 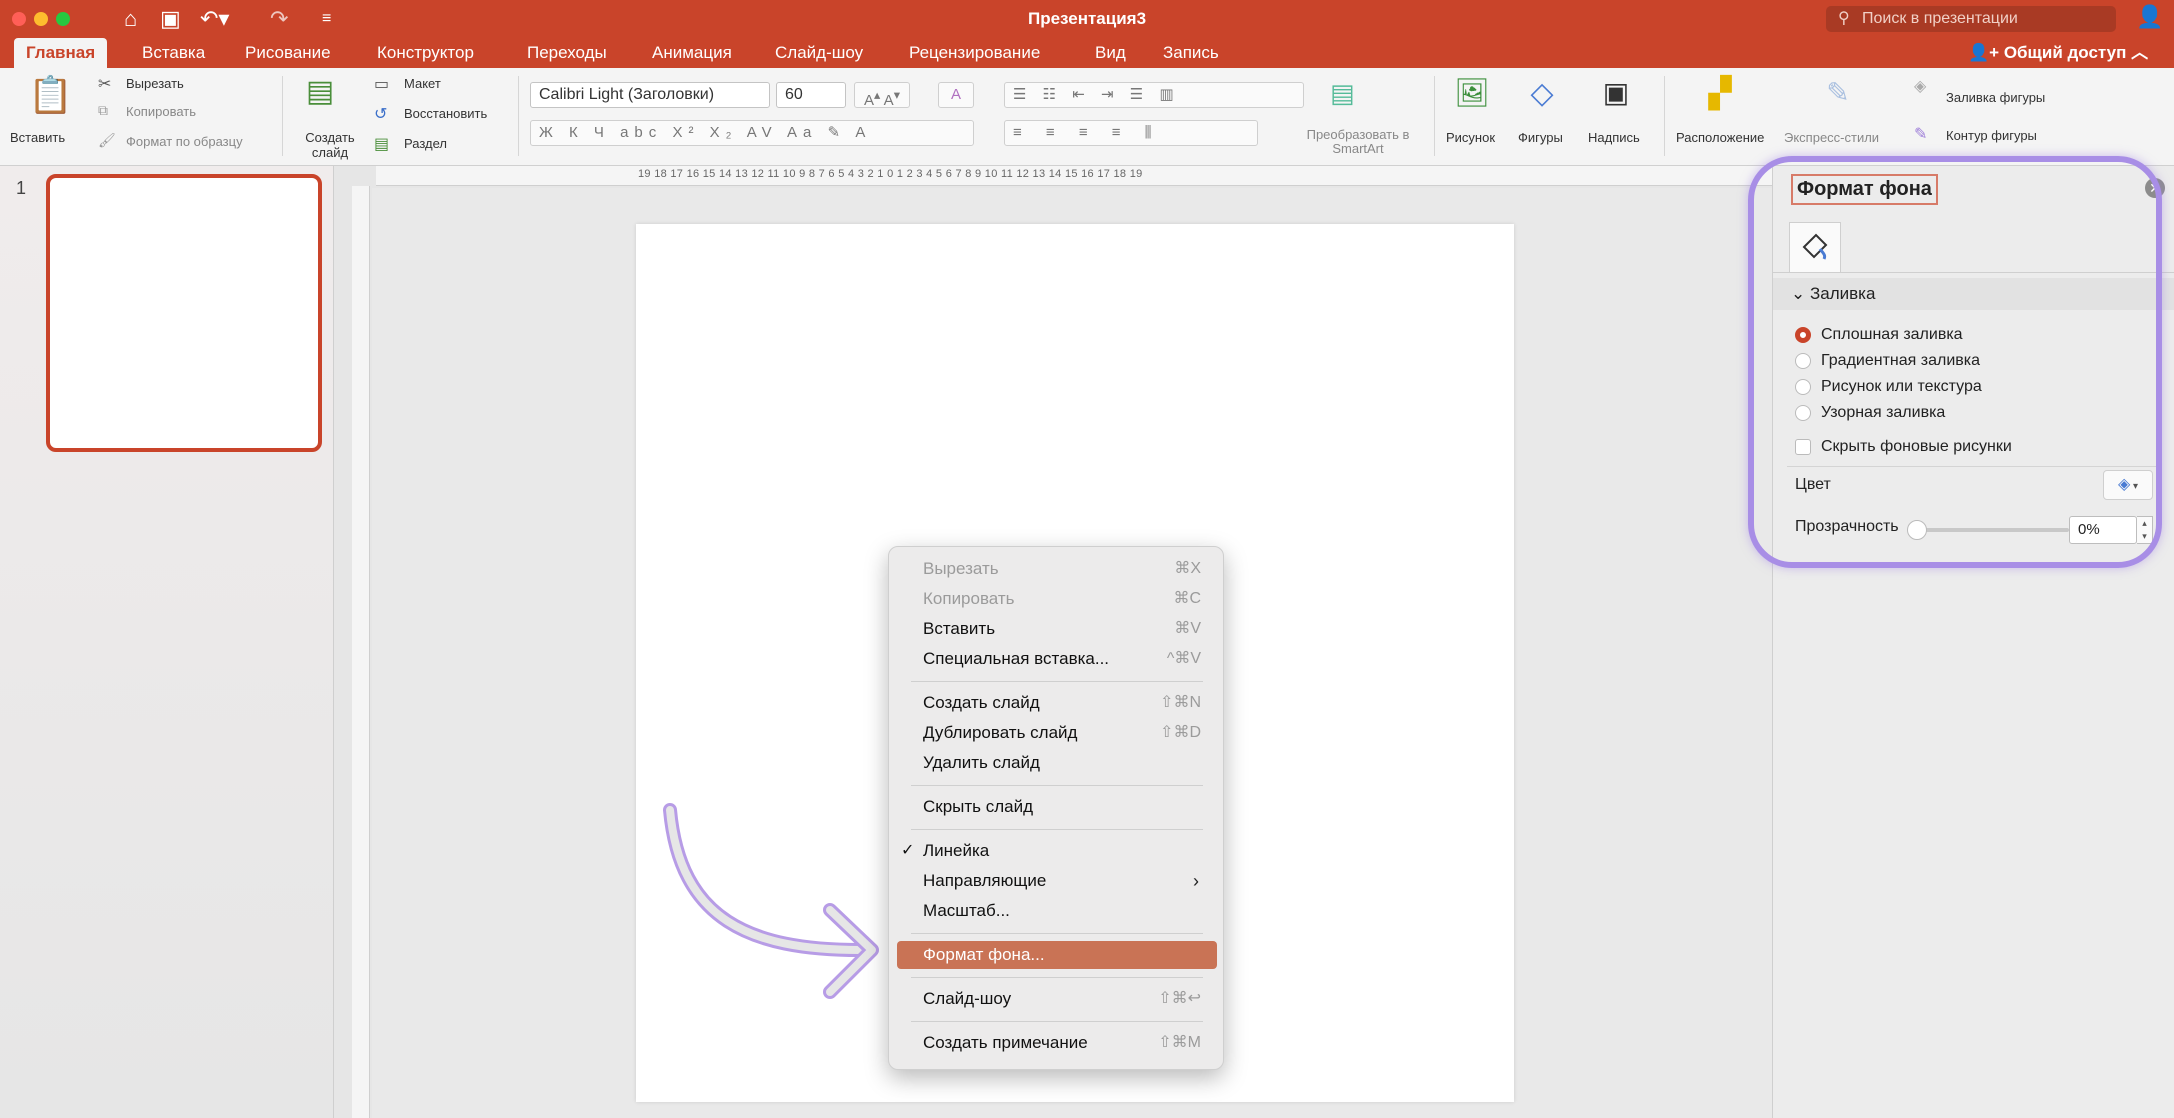 What do you see at coordinates (811, 95) in the screenshot?
I see `font-size-select: 60` at bounding box center [811, 95].